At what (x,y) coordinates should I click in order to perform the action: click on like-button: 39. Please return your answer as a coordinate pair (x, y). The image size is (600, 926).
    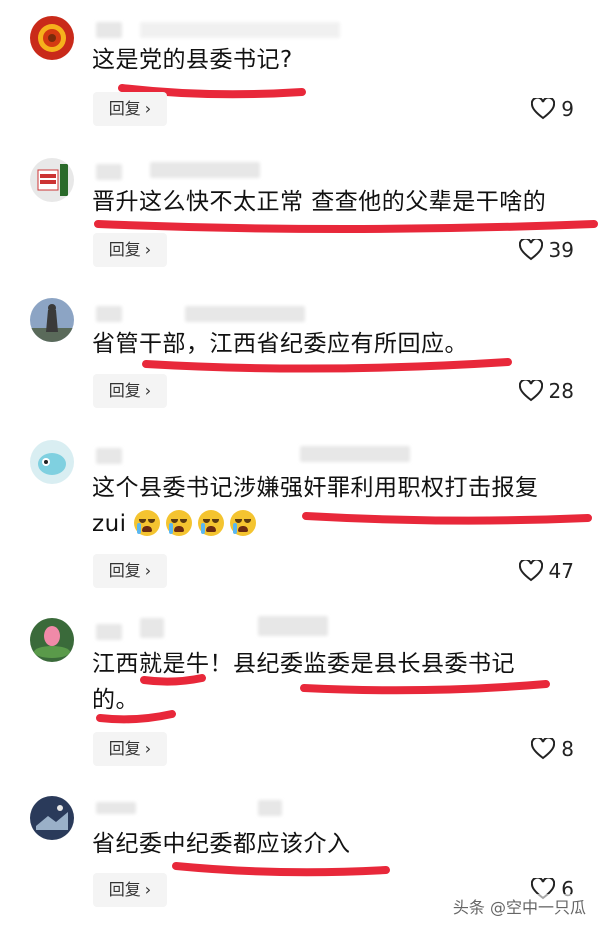
    Looking at the image, I should click on (546, 250).